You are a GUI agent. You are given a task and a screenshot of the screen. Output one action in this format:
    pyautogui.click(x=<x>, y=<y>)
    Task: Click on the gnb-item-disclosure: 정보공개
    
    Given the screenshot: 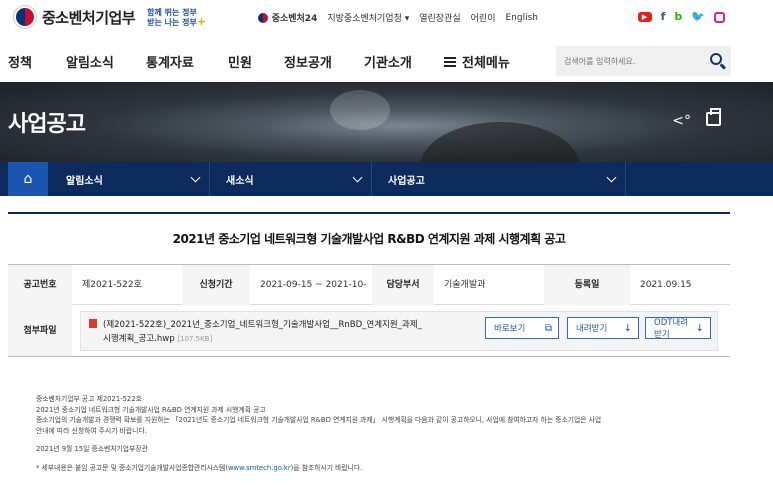 What is the action you would take?
    pyautogui.click(x=308, y=61)
    